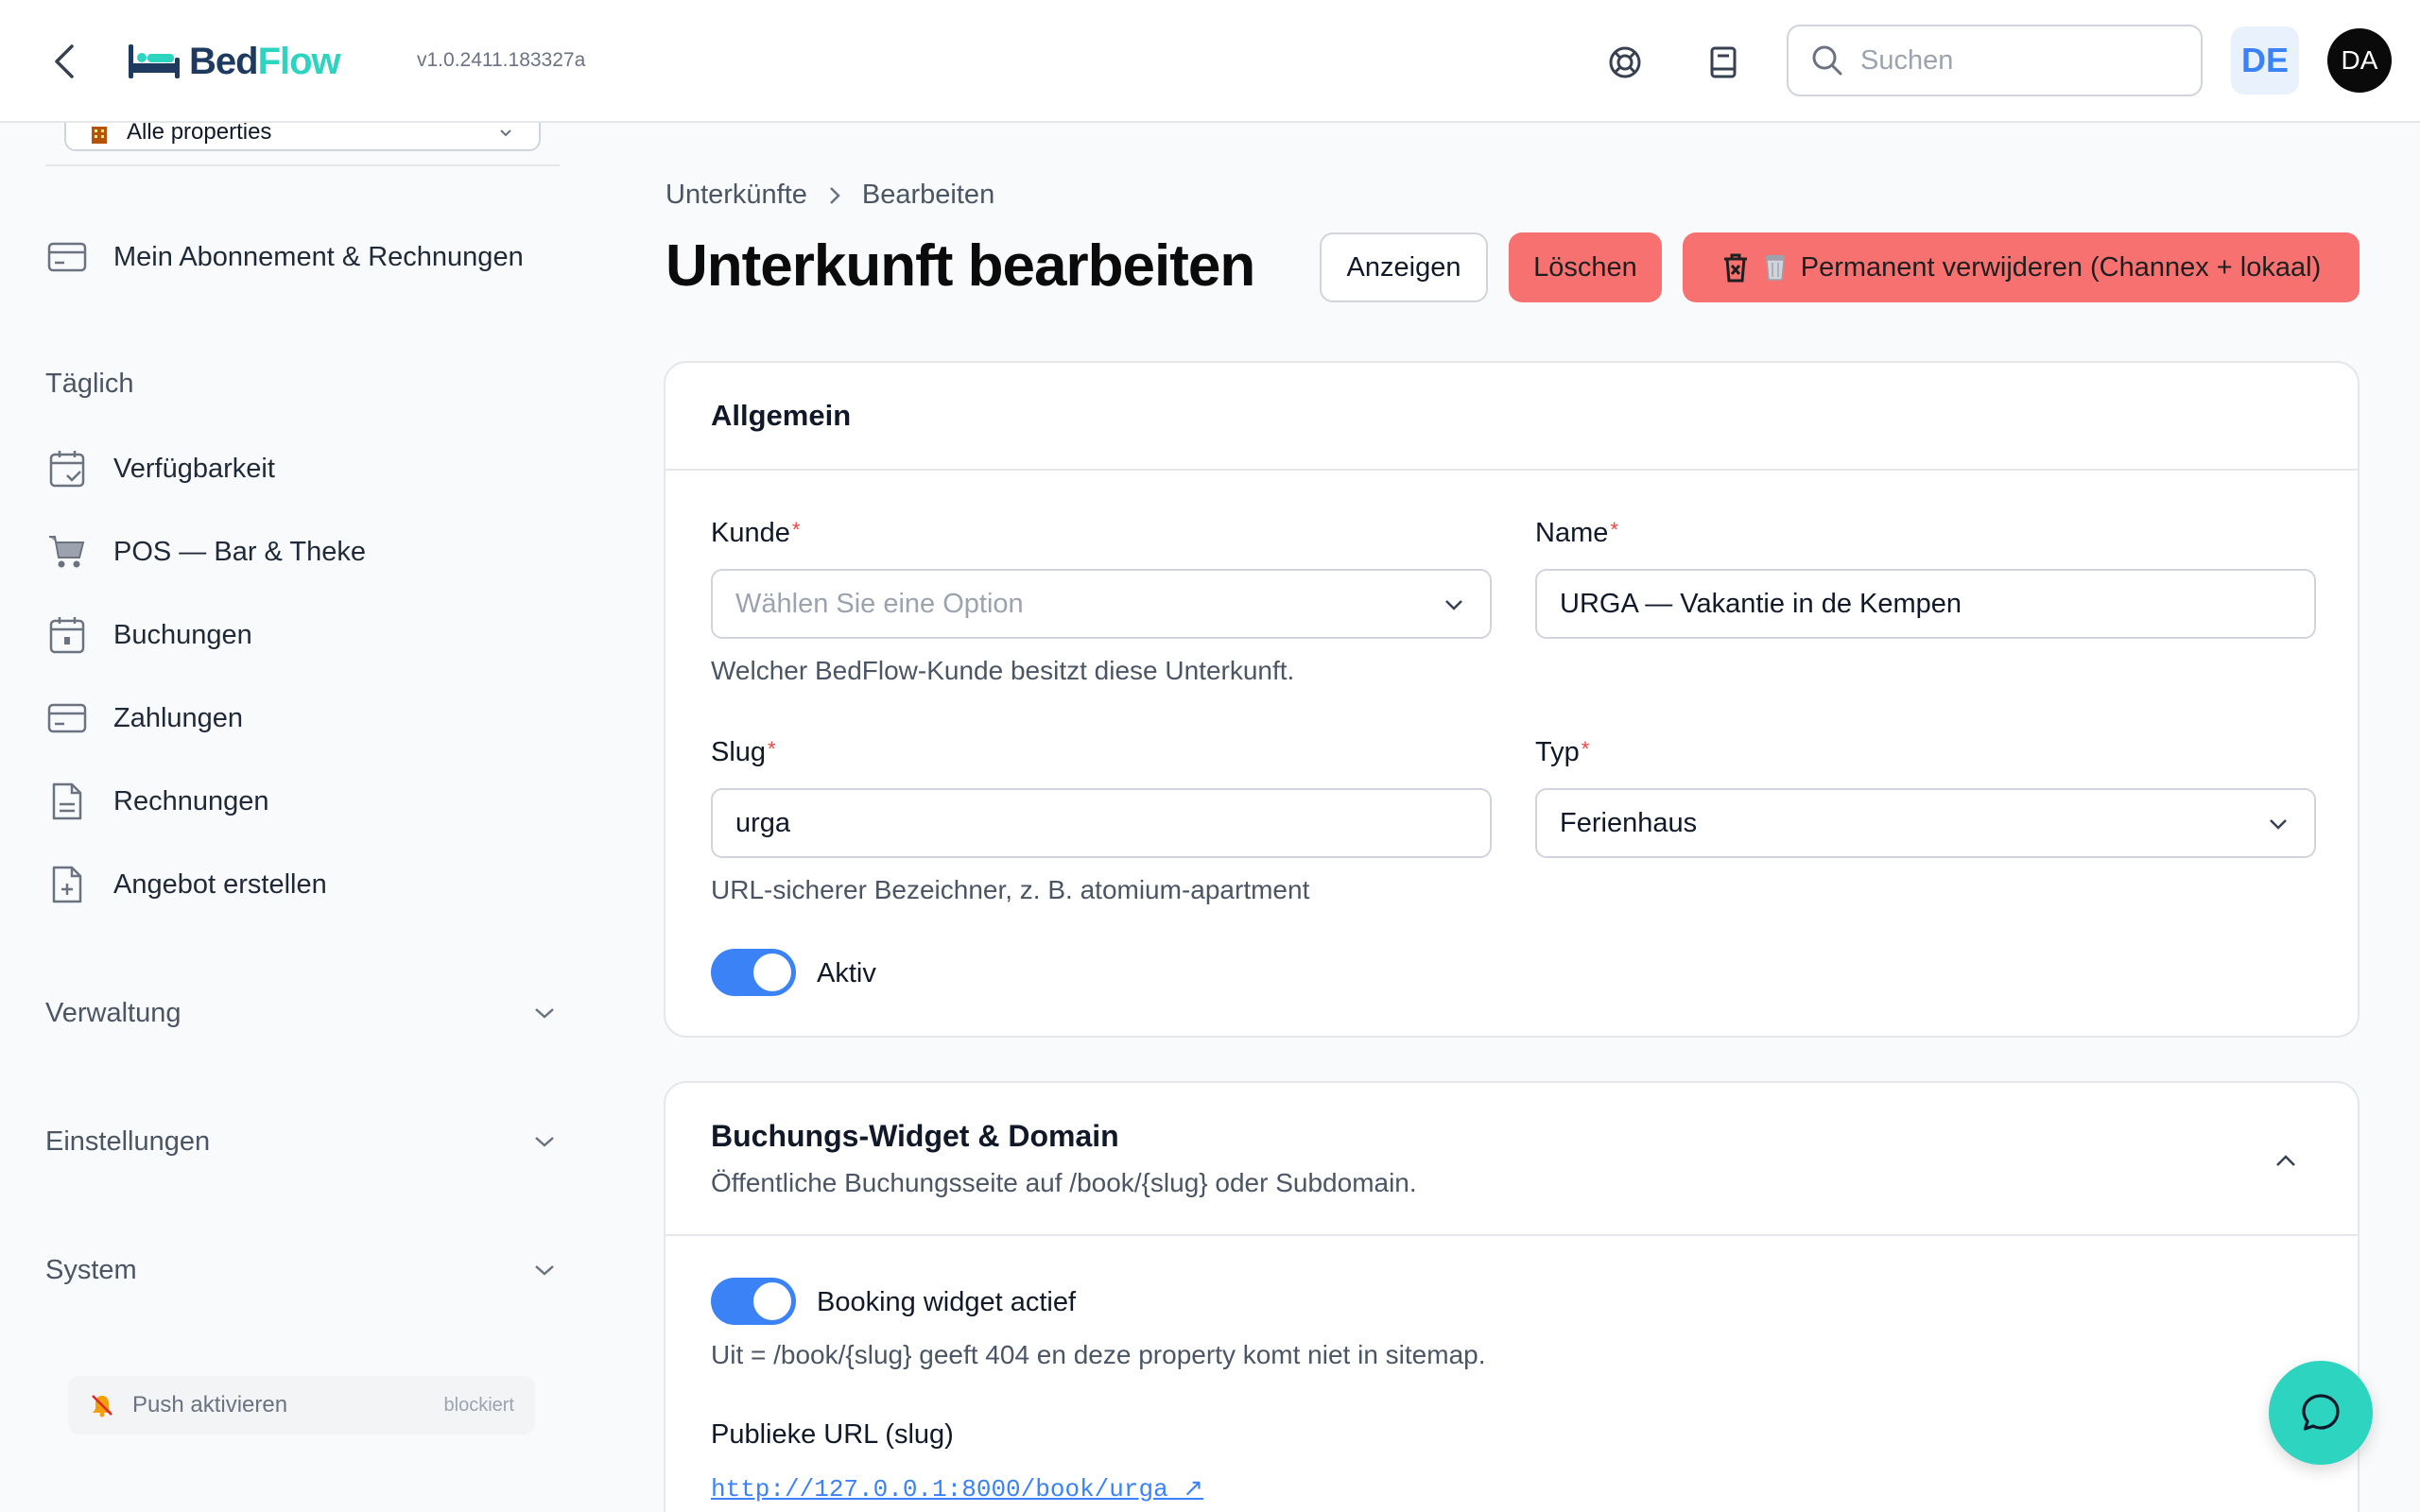 This screenshot has height=1512, width=2420. Describe the element at coordinates (154, 61) in the screenshot. I see `bed-logo-icon` at that location.